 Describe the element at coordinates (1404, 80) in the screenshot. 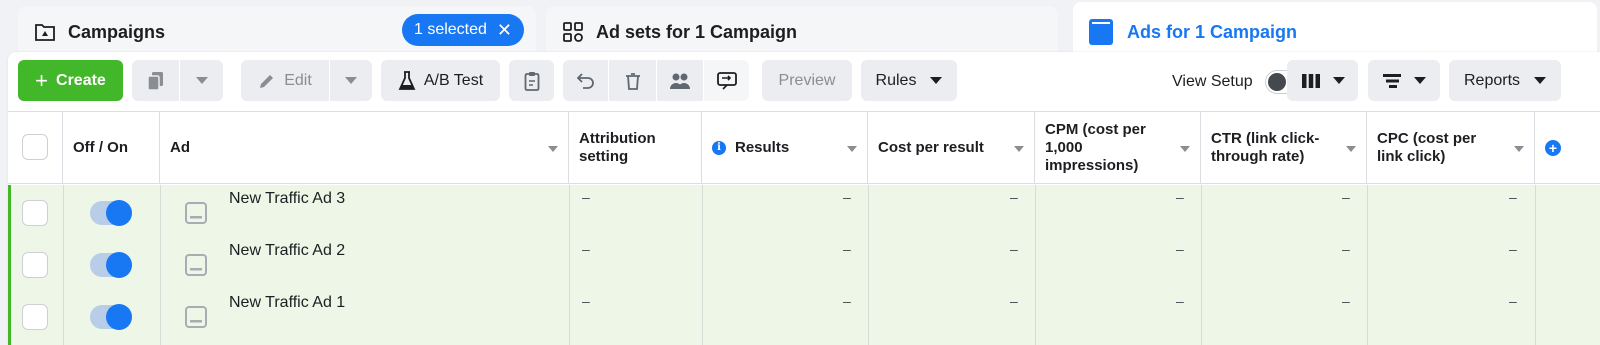

I see `breakdown-button` at that location.